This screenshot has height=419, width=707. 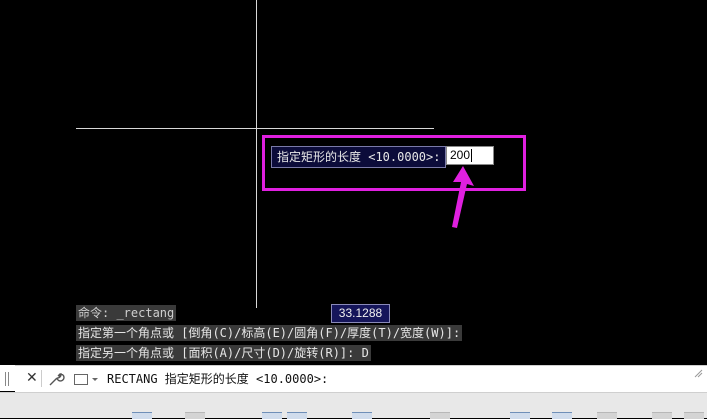 I want to click on annotation-arrow-icon, so click(x=463, y=197).